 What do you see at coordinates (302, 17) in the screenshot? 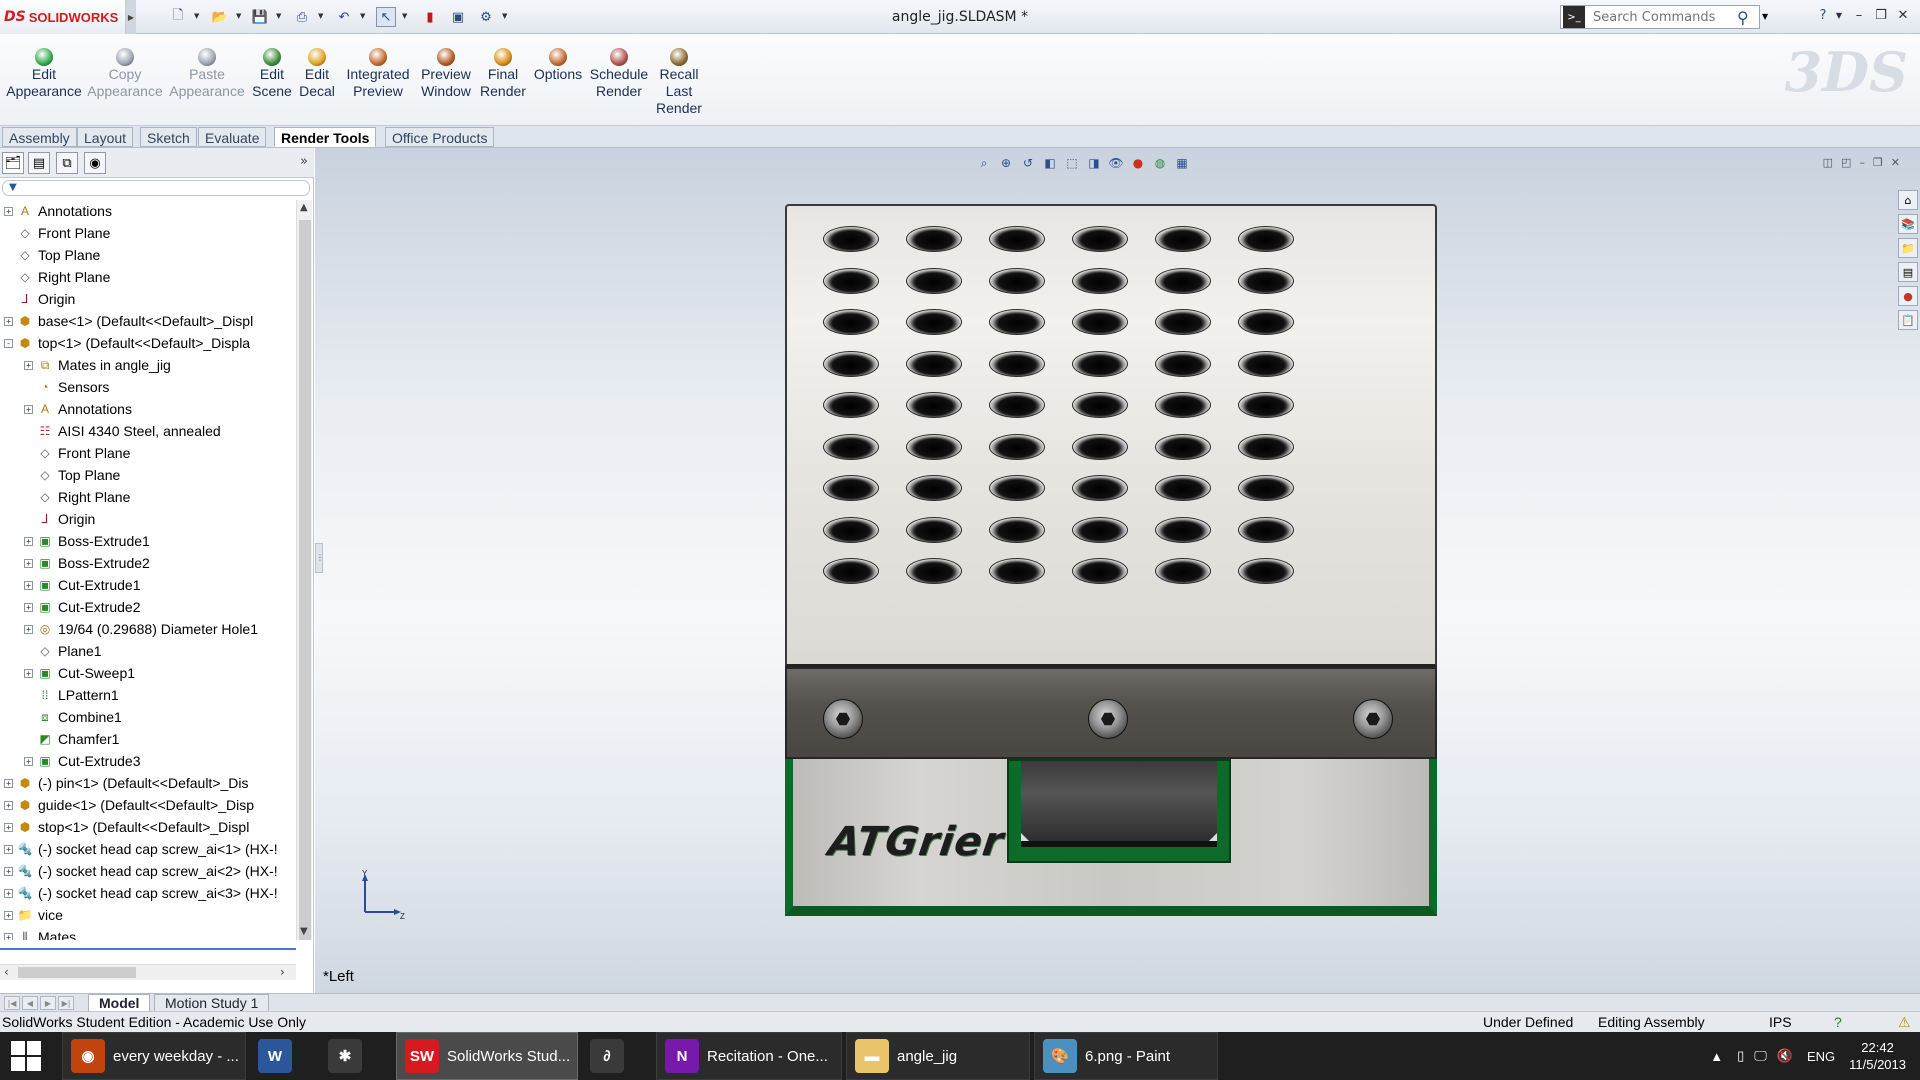
I see `print-icon: ⎙` at bounding box center [302, 17].